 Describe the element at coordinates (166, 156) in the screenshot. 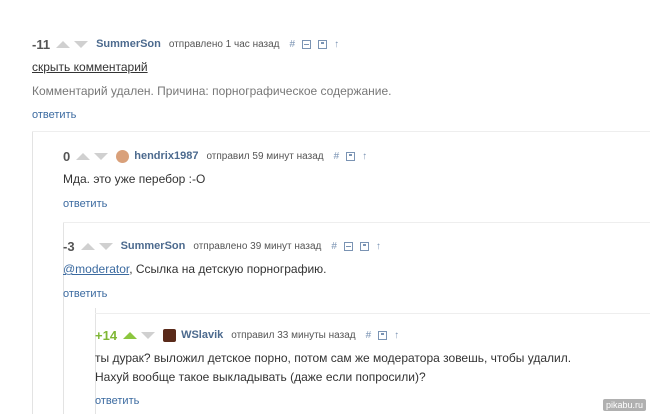

I see `comment-author: hendrix1987` at that location.